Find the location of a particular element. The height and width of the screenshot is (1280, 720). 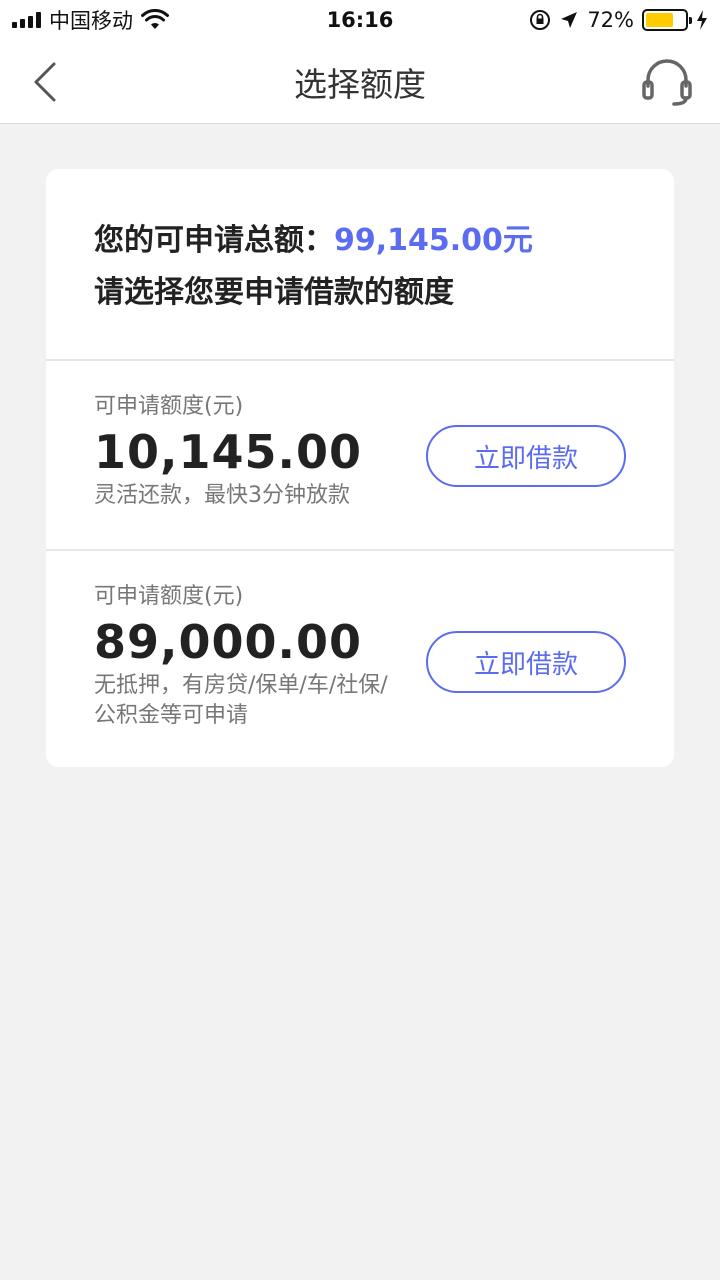

chevron-left-icon is located at coordinates (45, 82).